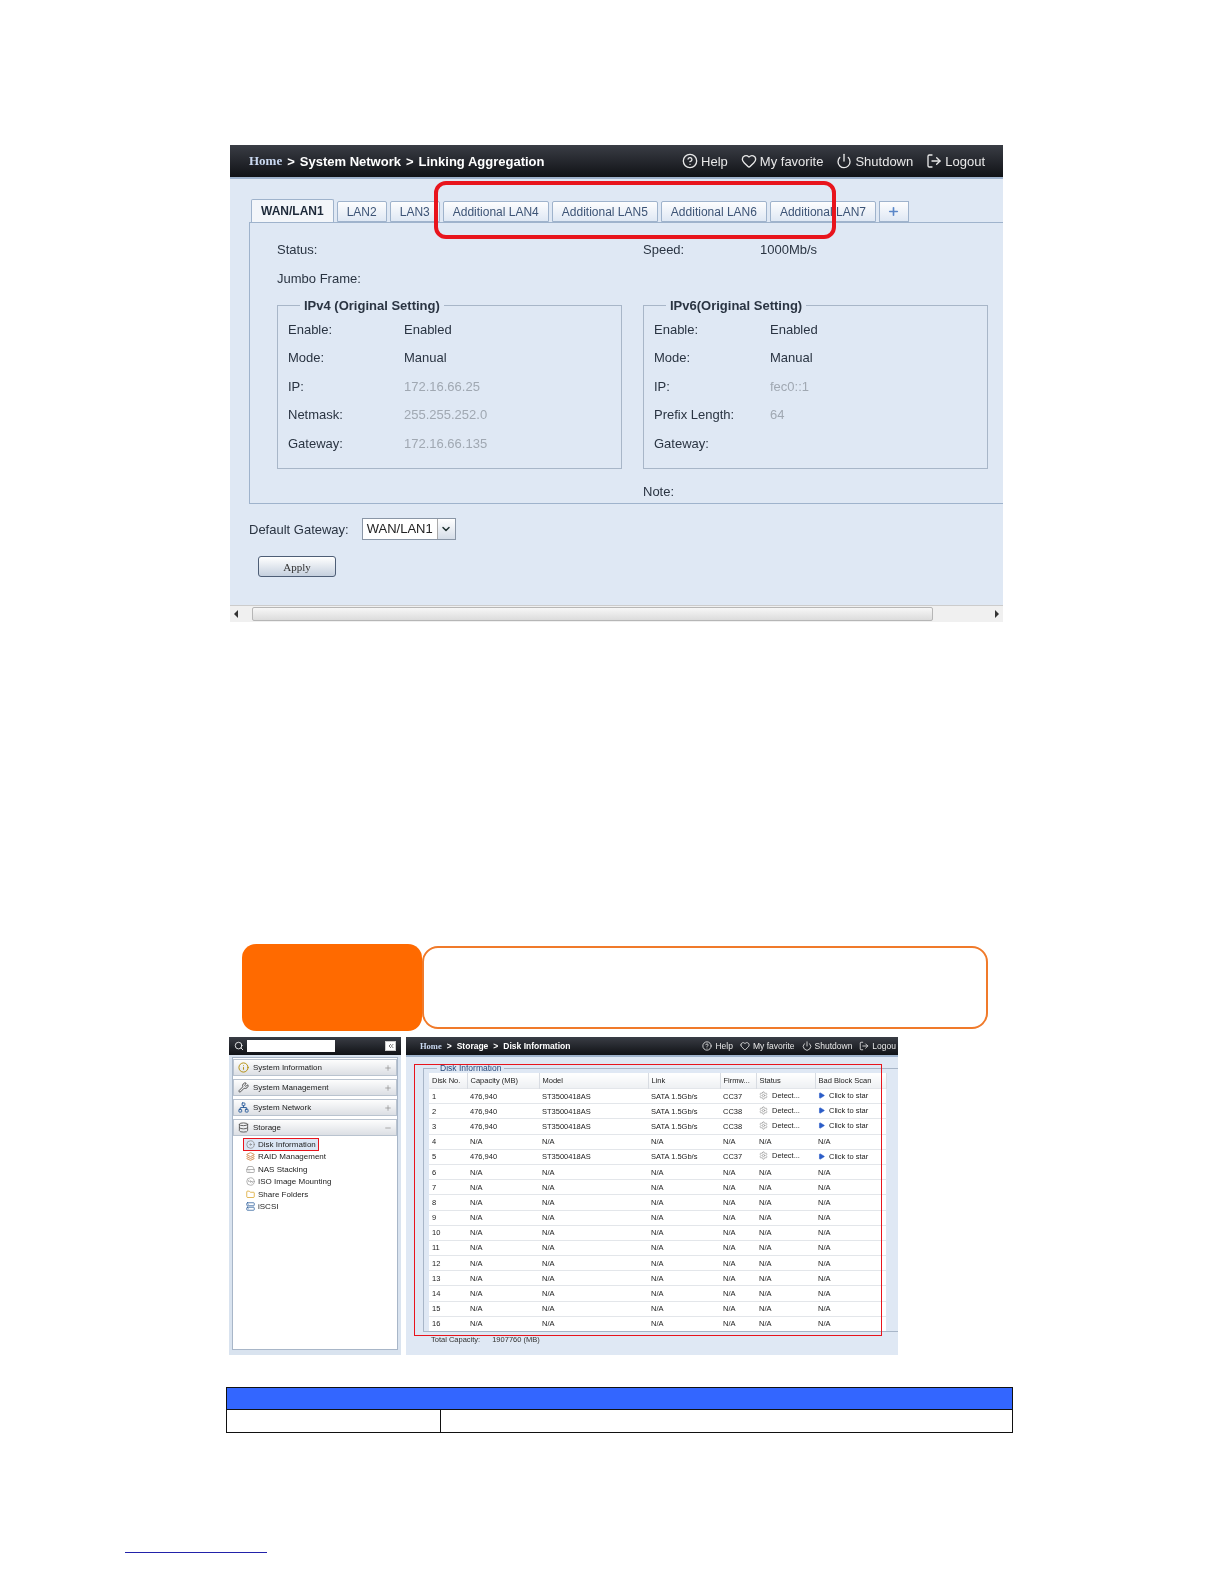  Describe the element at coordinates (262, 1206) in the screenshot. I see `menu-item: iSCSI` at that location.